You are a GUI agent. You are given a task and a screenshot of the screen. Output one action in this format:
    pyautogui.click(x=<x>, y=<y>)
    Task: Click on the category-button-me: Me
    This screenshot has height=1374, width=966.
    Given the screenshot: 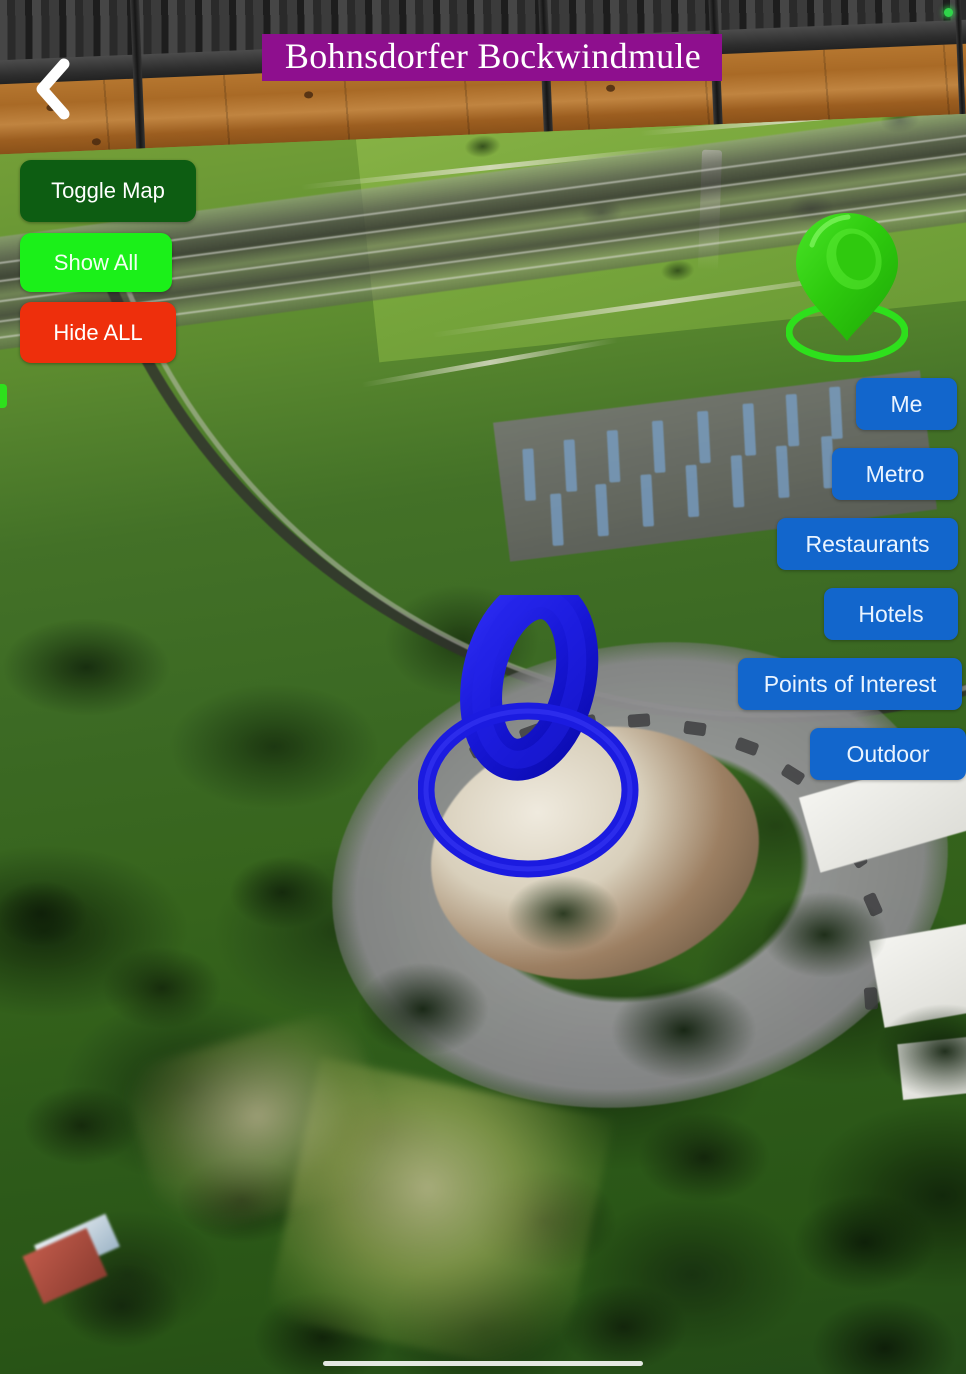 What is the action you would take?
    pyautogui.click(x=906, y=404)
    